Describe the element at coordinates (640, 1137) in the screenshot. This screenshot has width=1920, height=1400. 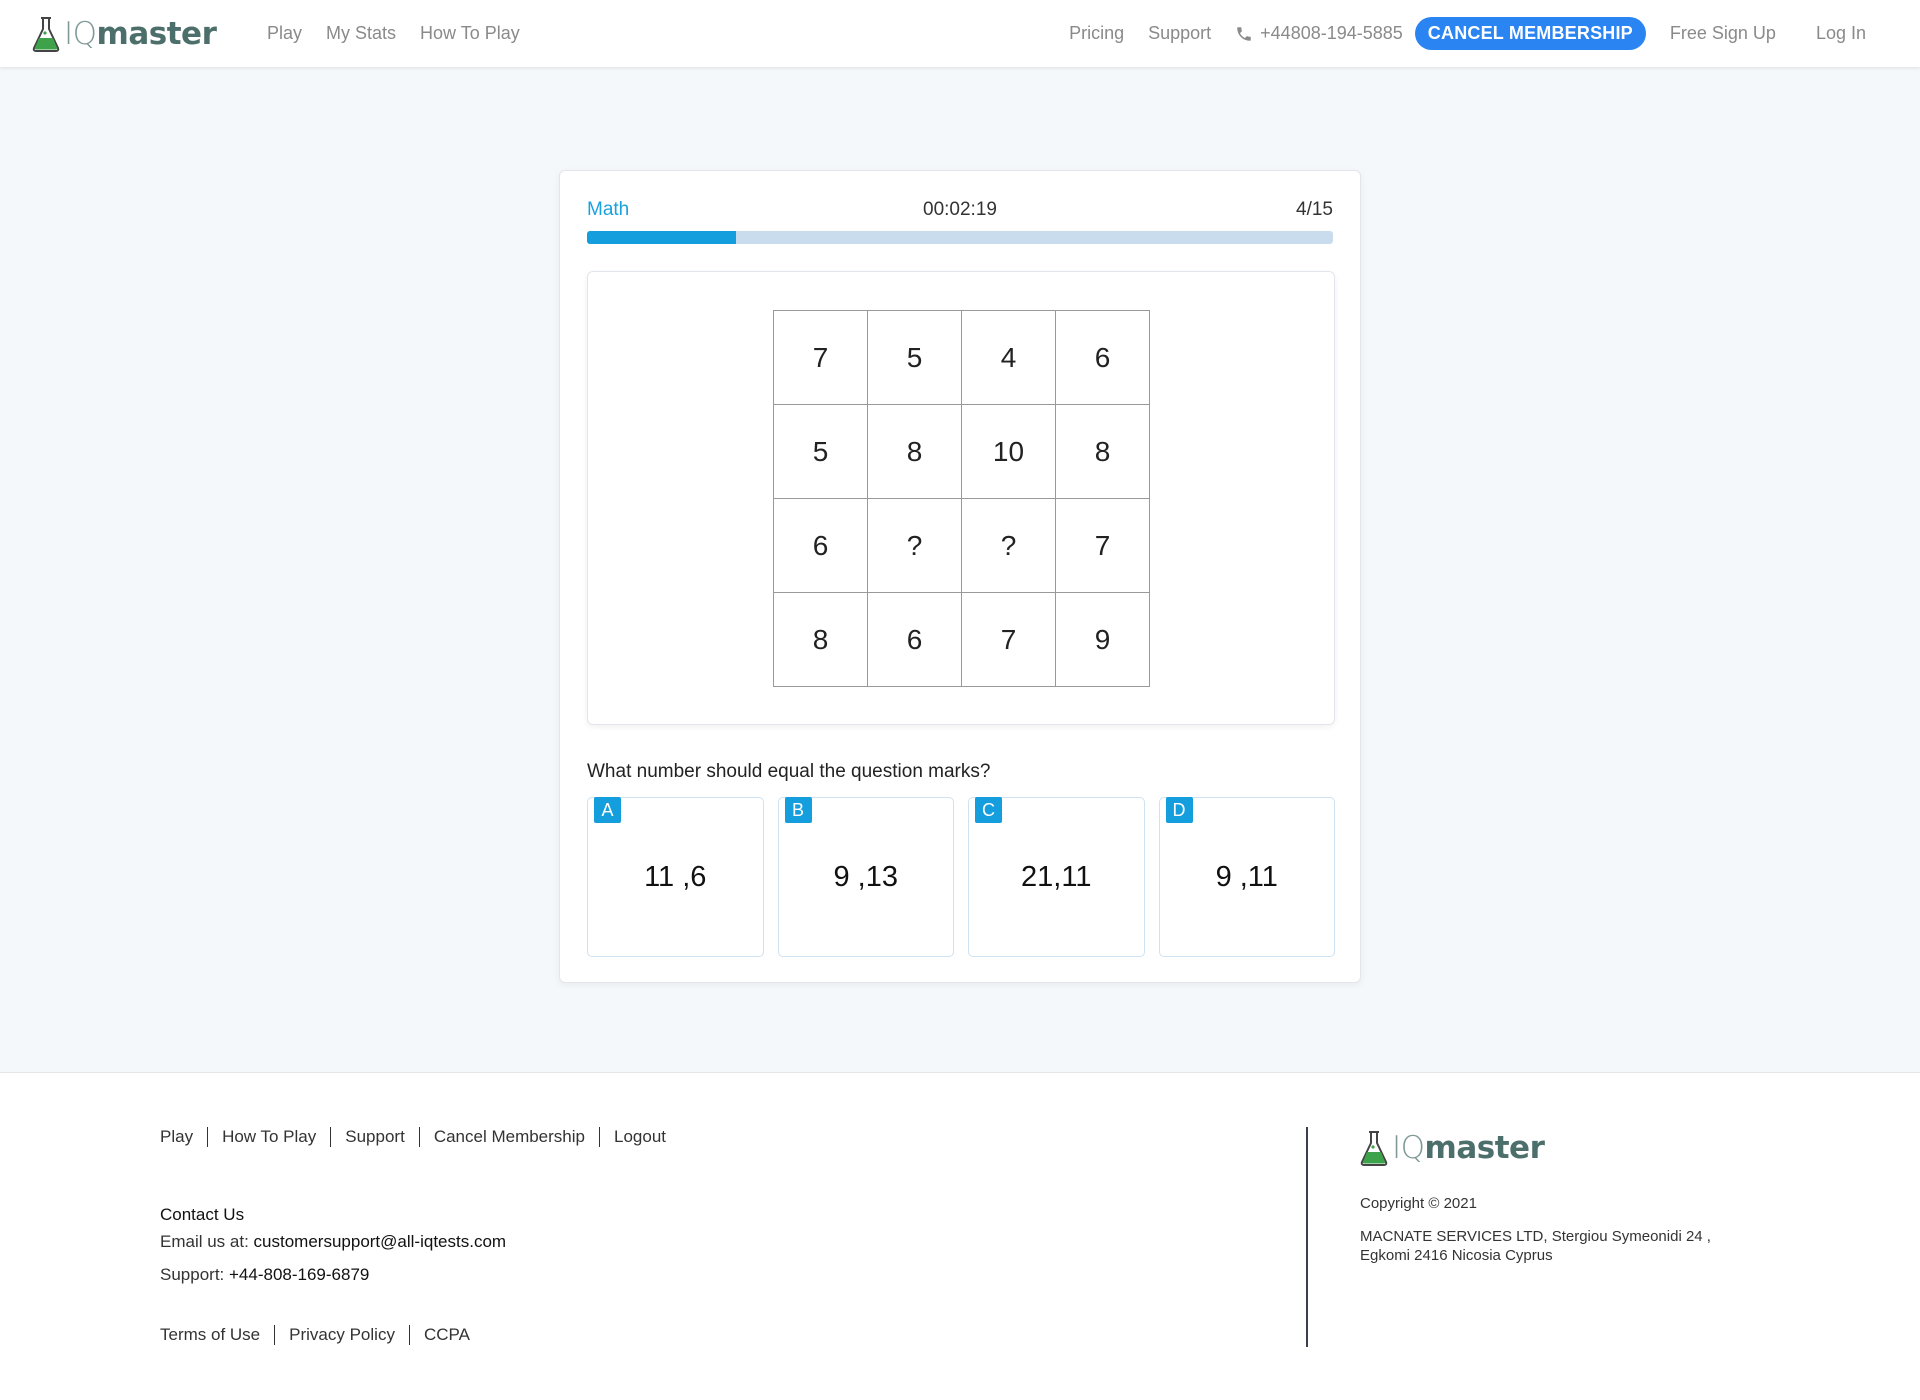
I see `footer-link-logout: Logout` at that location.